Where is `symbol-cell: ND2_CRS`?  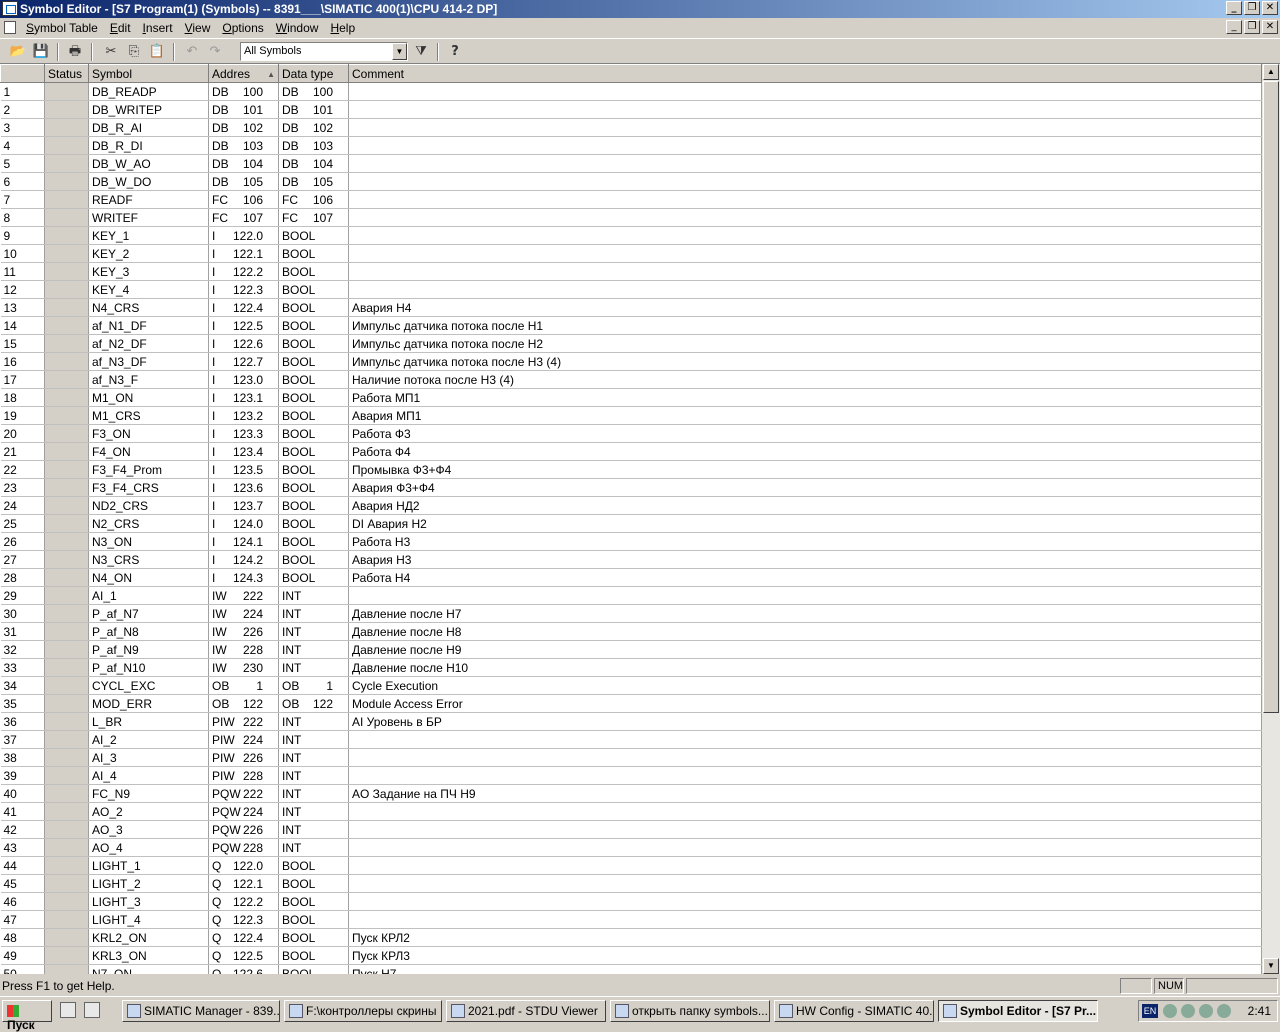
symbol-cell: ND2_CRS is located at coordinates (148, 505).